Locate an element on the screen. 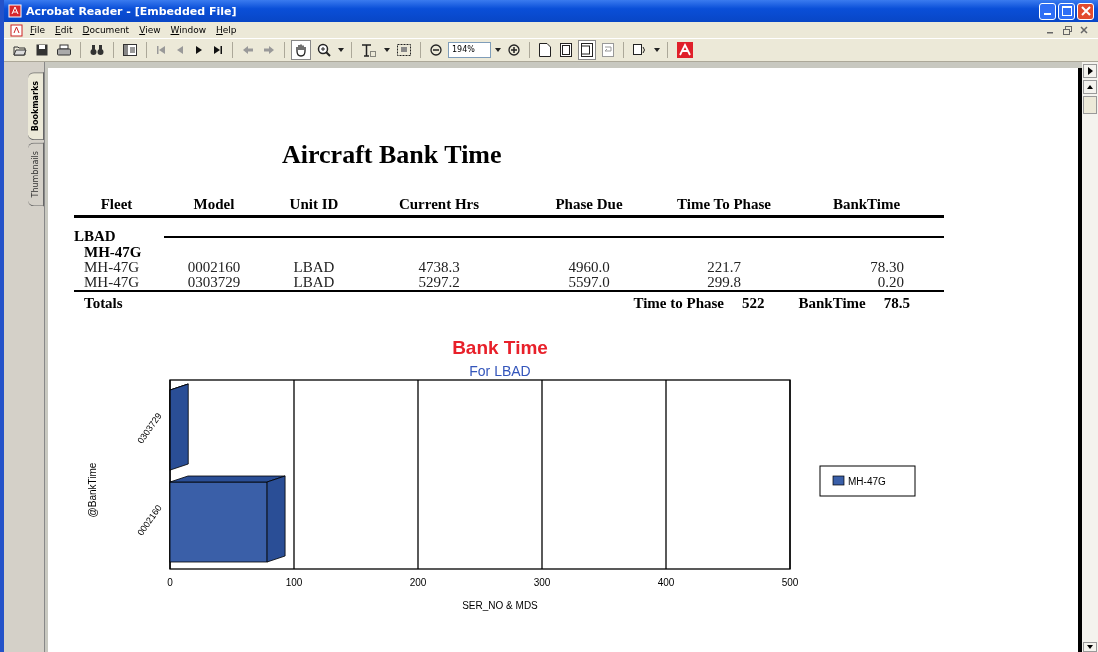  menu-item: Document is located at coordinates (106, 30).